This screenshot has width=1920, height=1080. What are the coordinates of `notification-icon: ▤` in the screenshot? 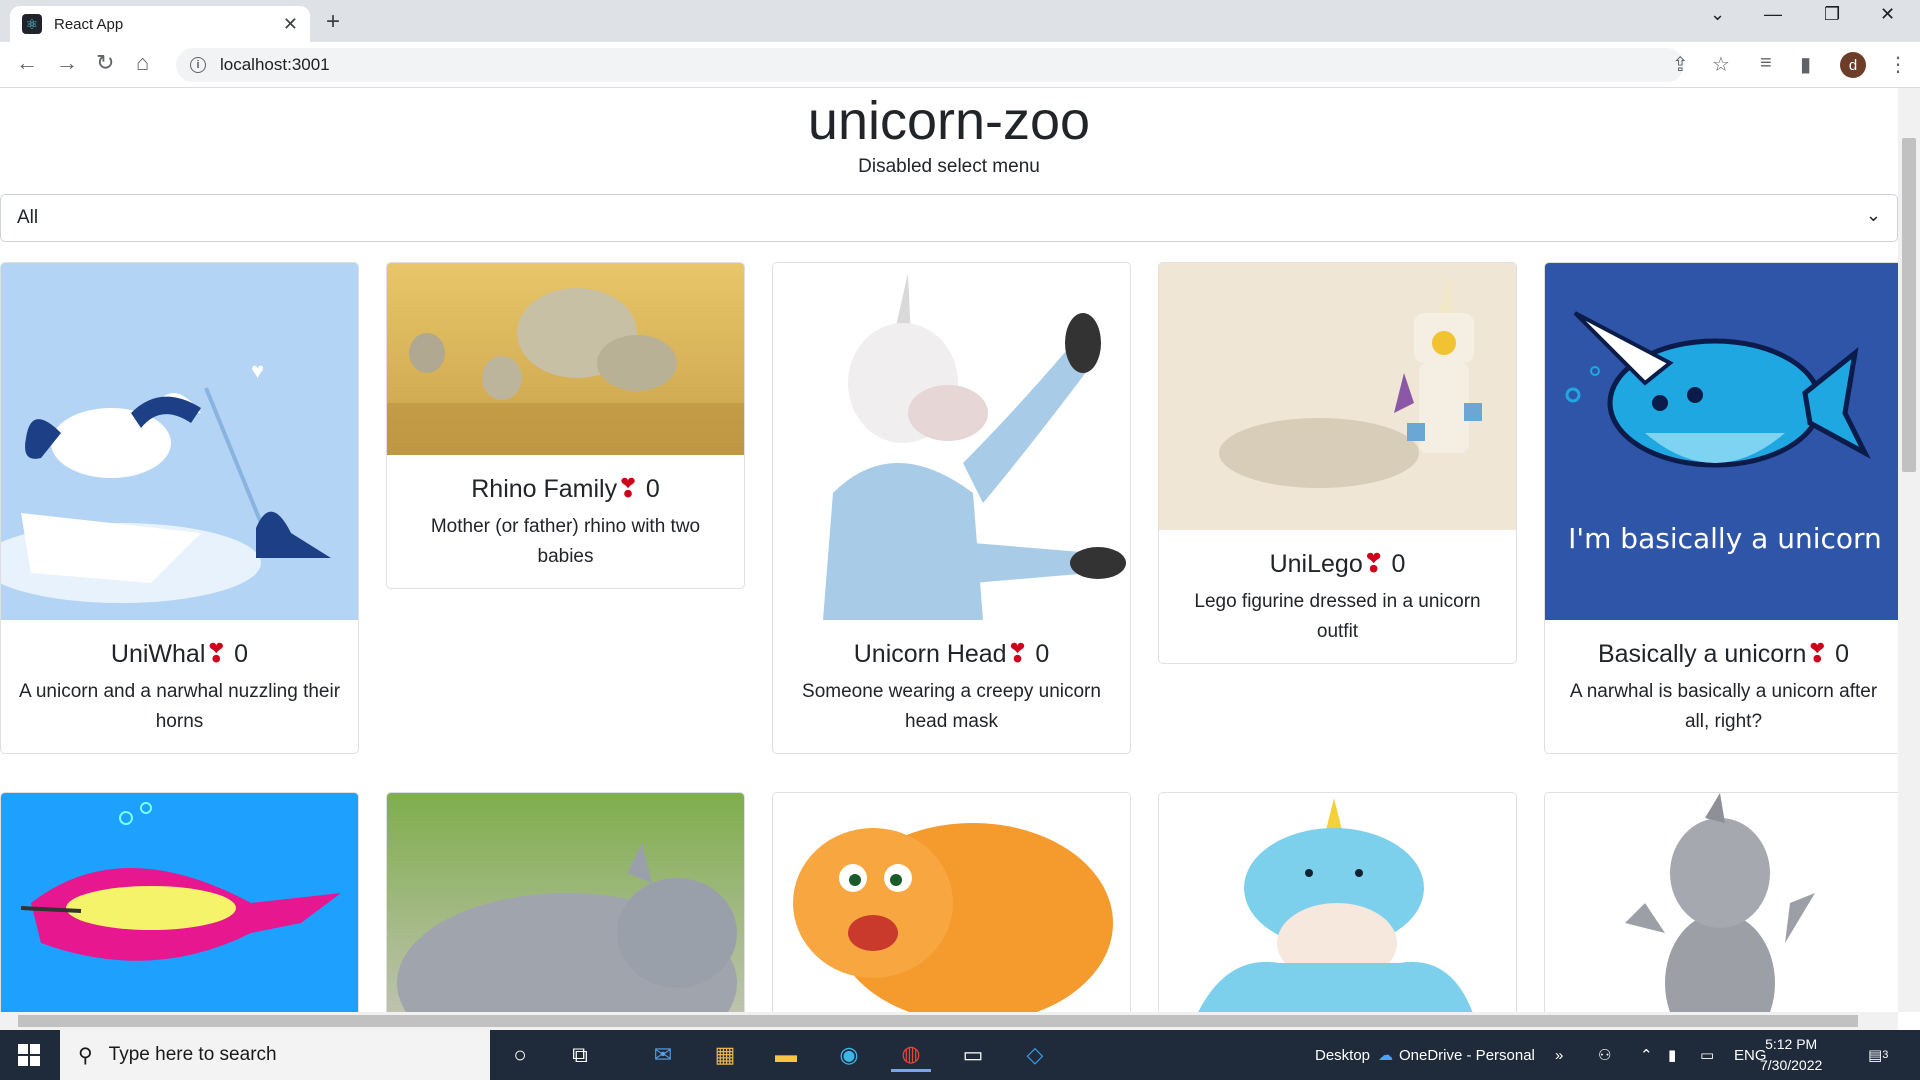 It's located at (1875, 1055).